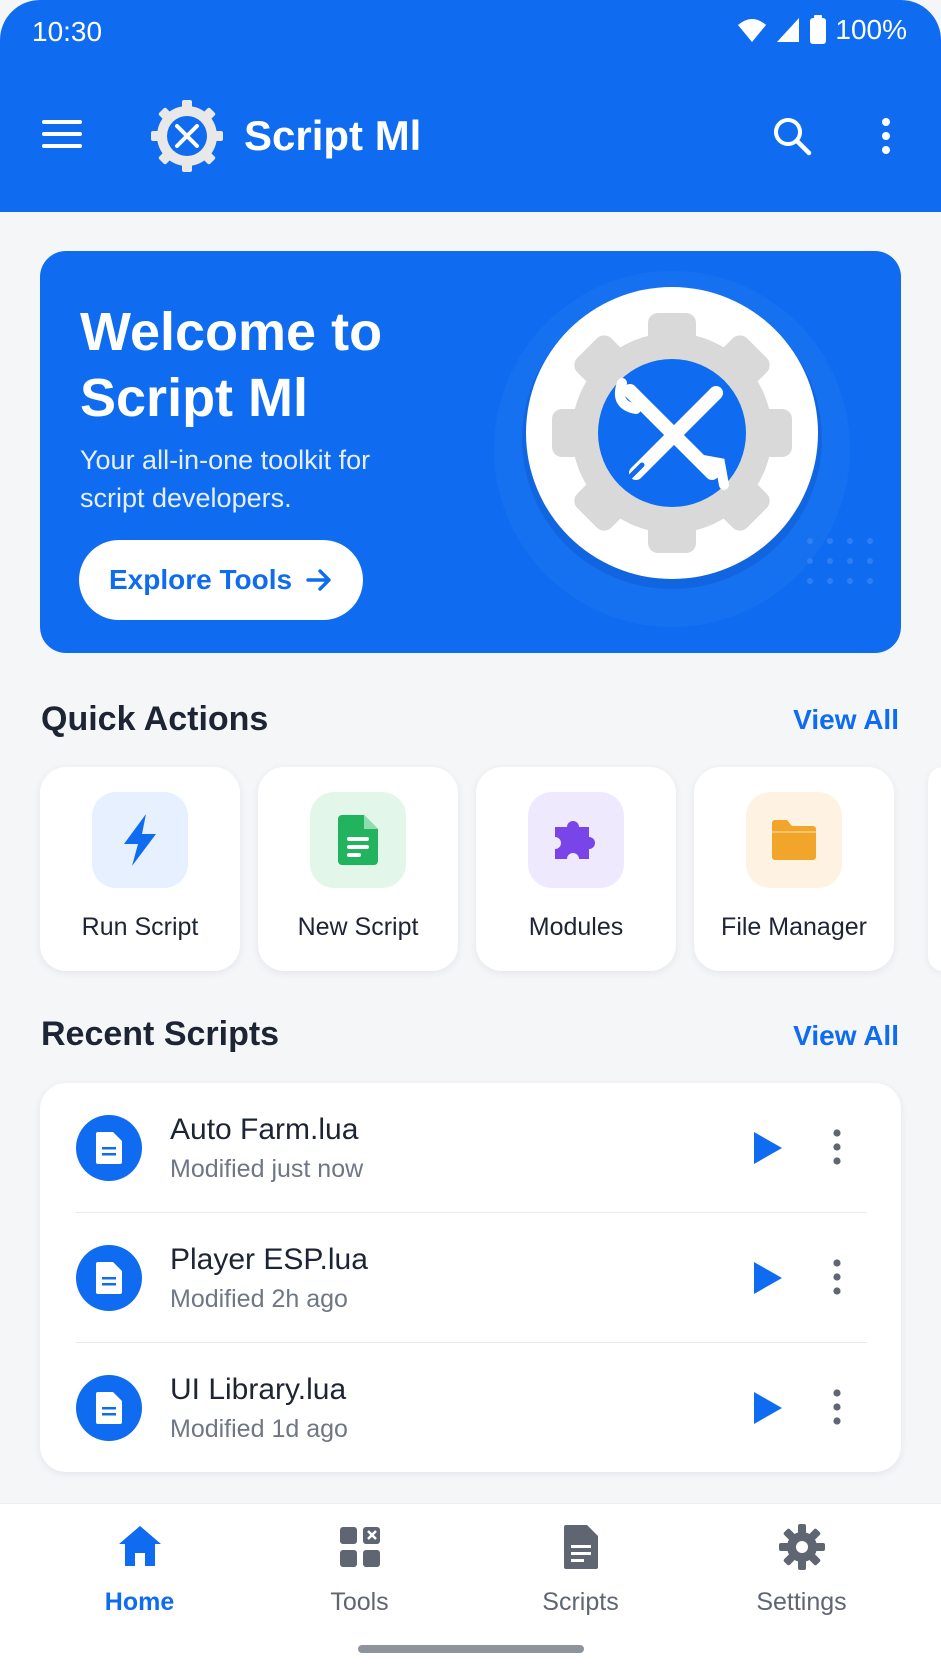 The width and height of the screenshot is (941, 1672). What do you see at coordinates (258, 1389) in the screenshot?
I see `script-name: UI Library.lua` at bounding box center [258, 1389].